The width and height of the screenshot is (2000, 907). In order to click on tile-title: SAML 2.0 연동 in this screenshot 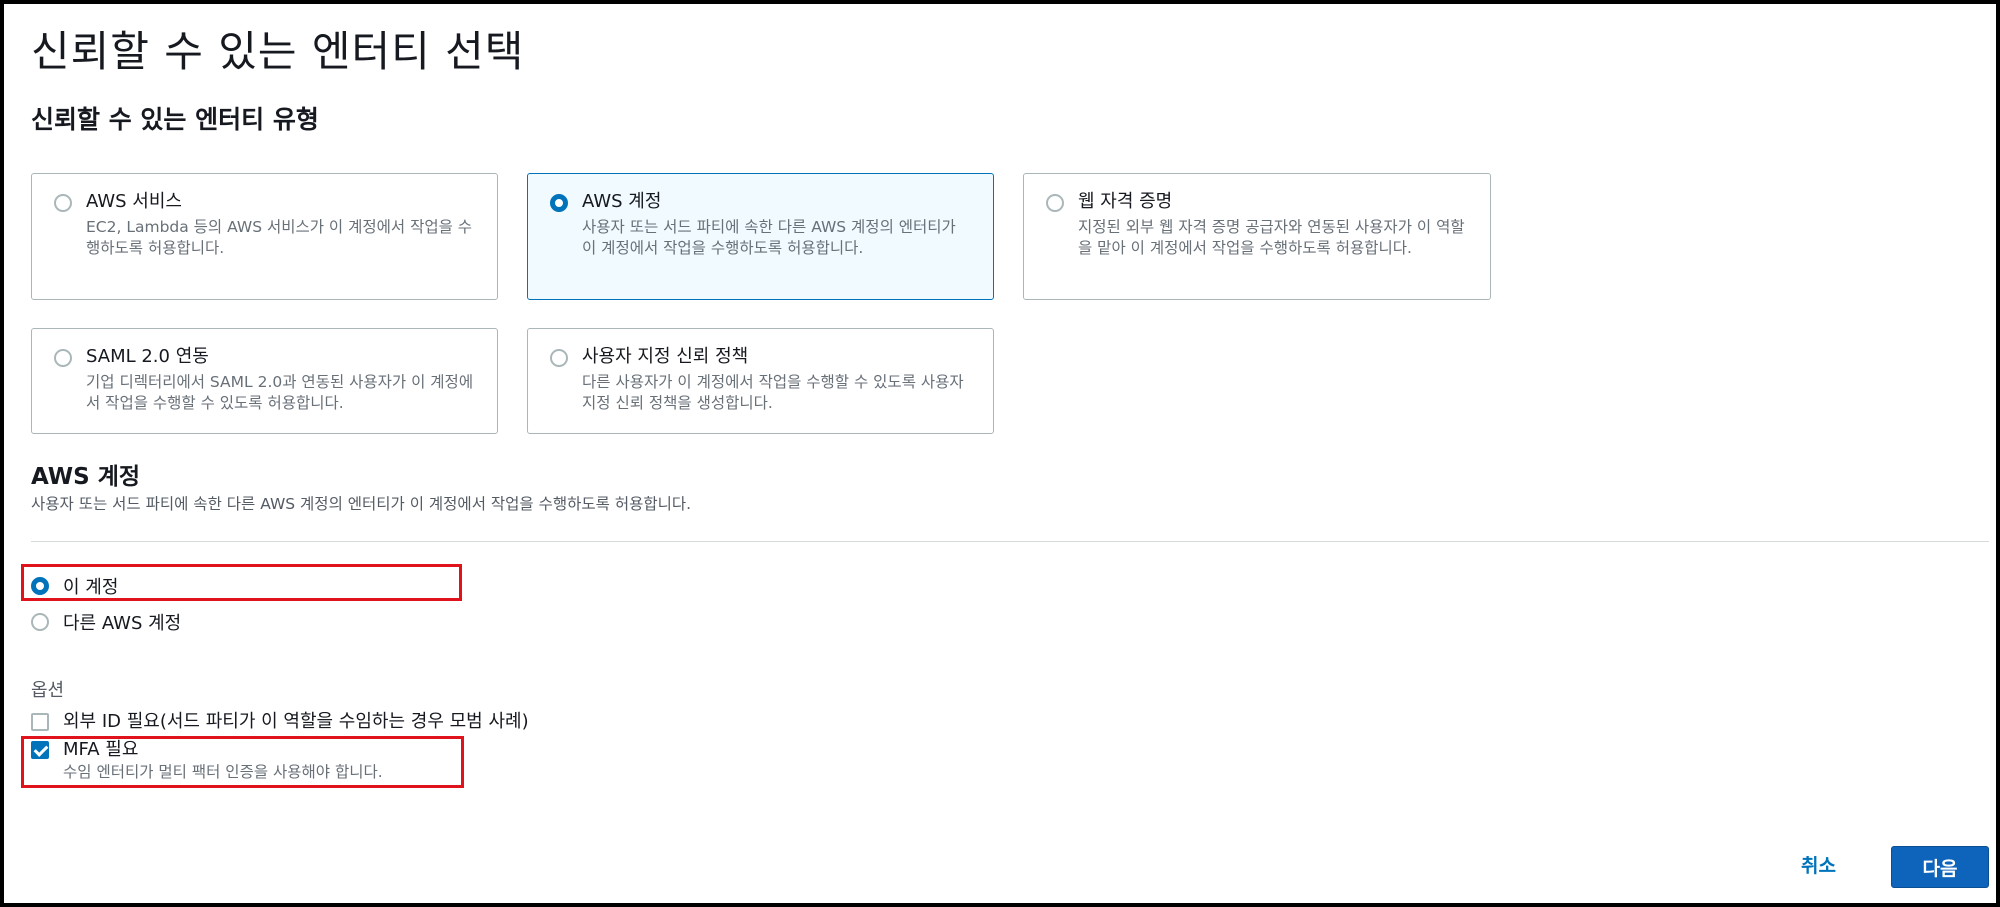, I will do `click(147, 356)`.